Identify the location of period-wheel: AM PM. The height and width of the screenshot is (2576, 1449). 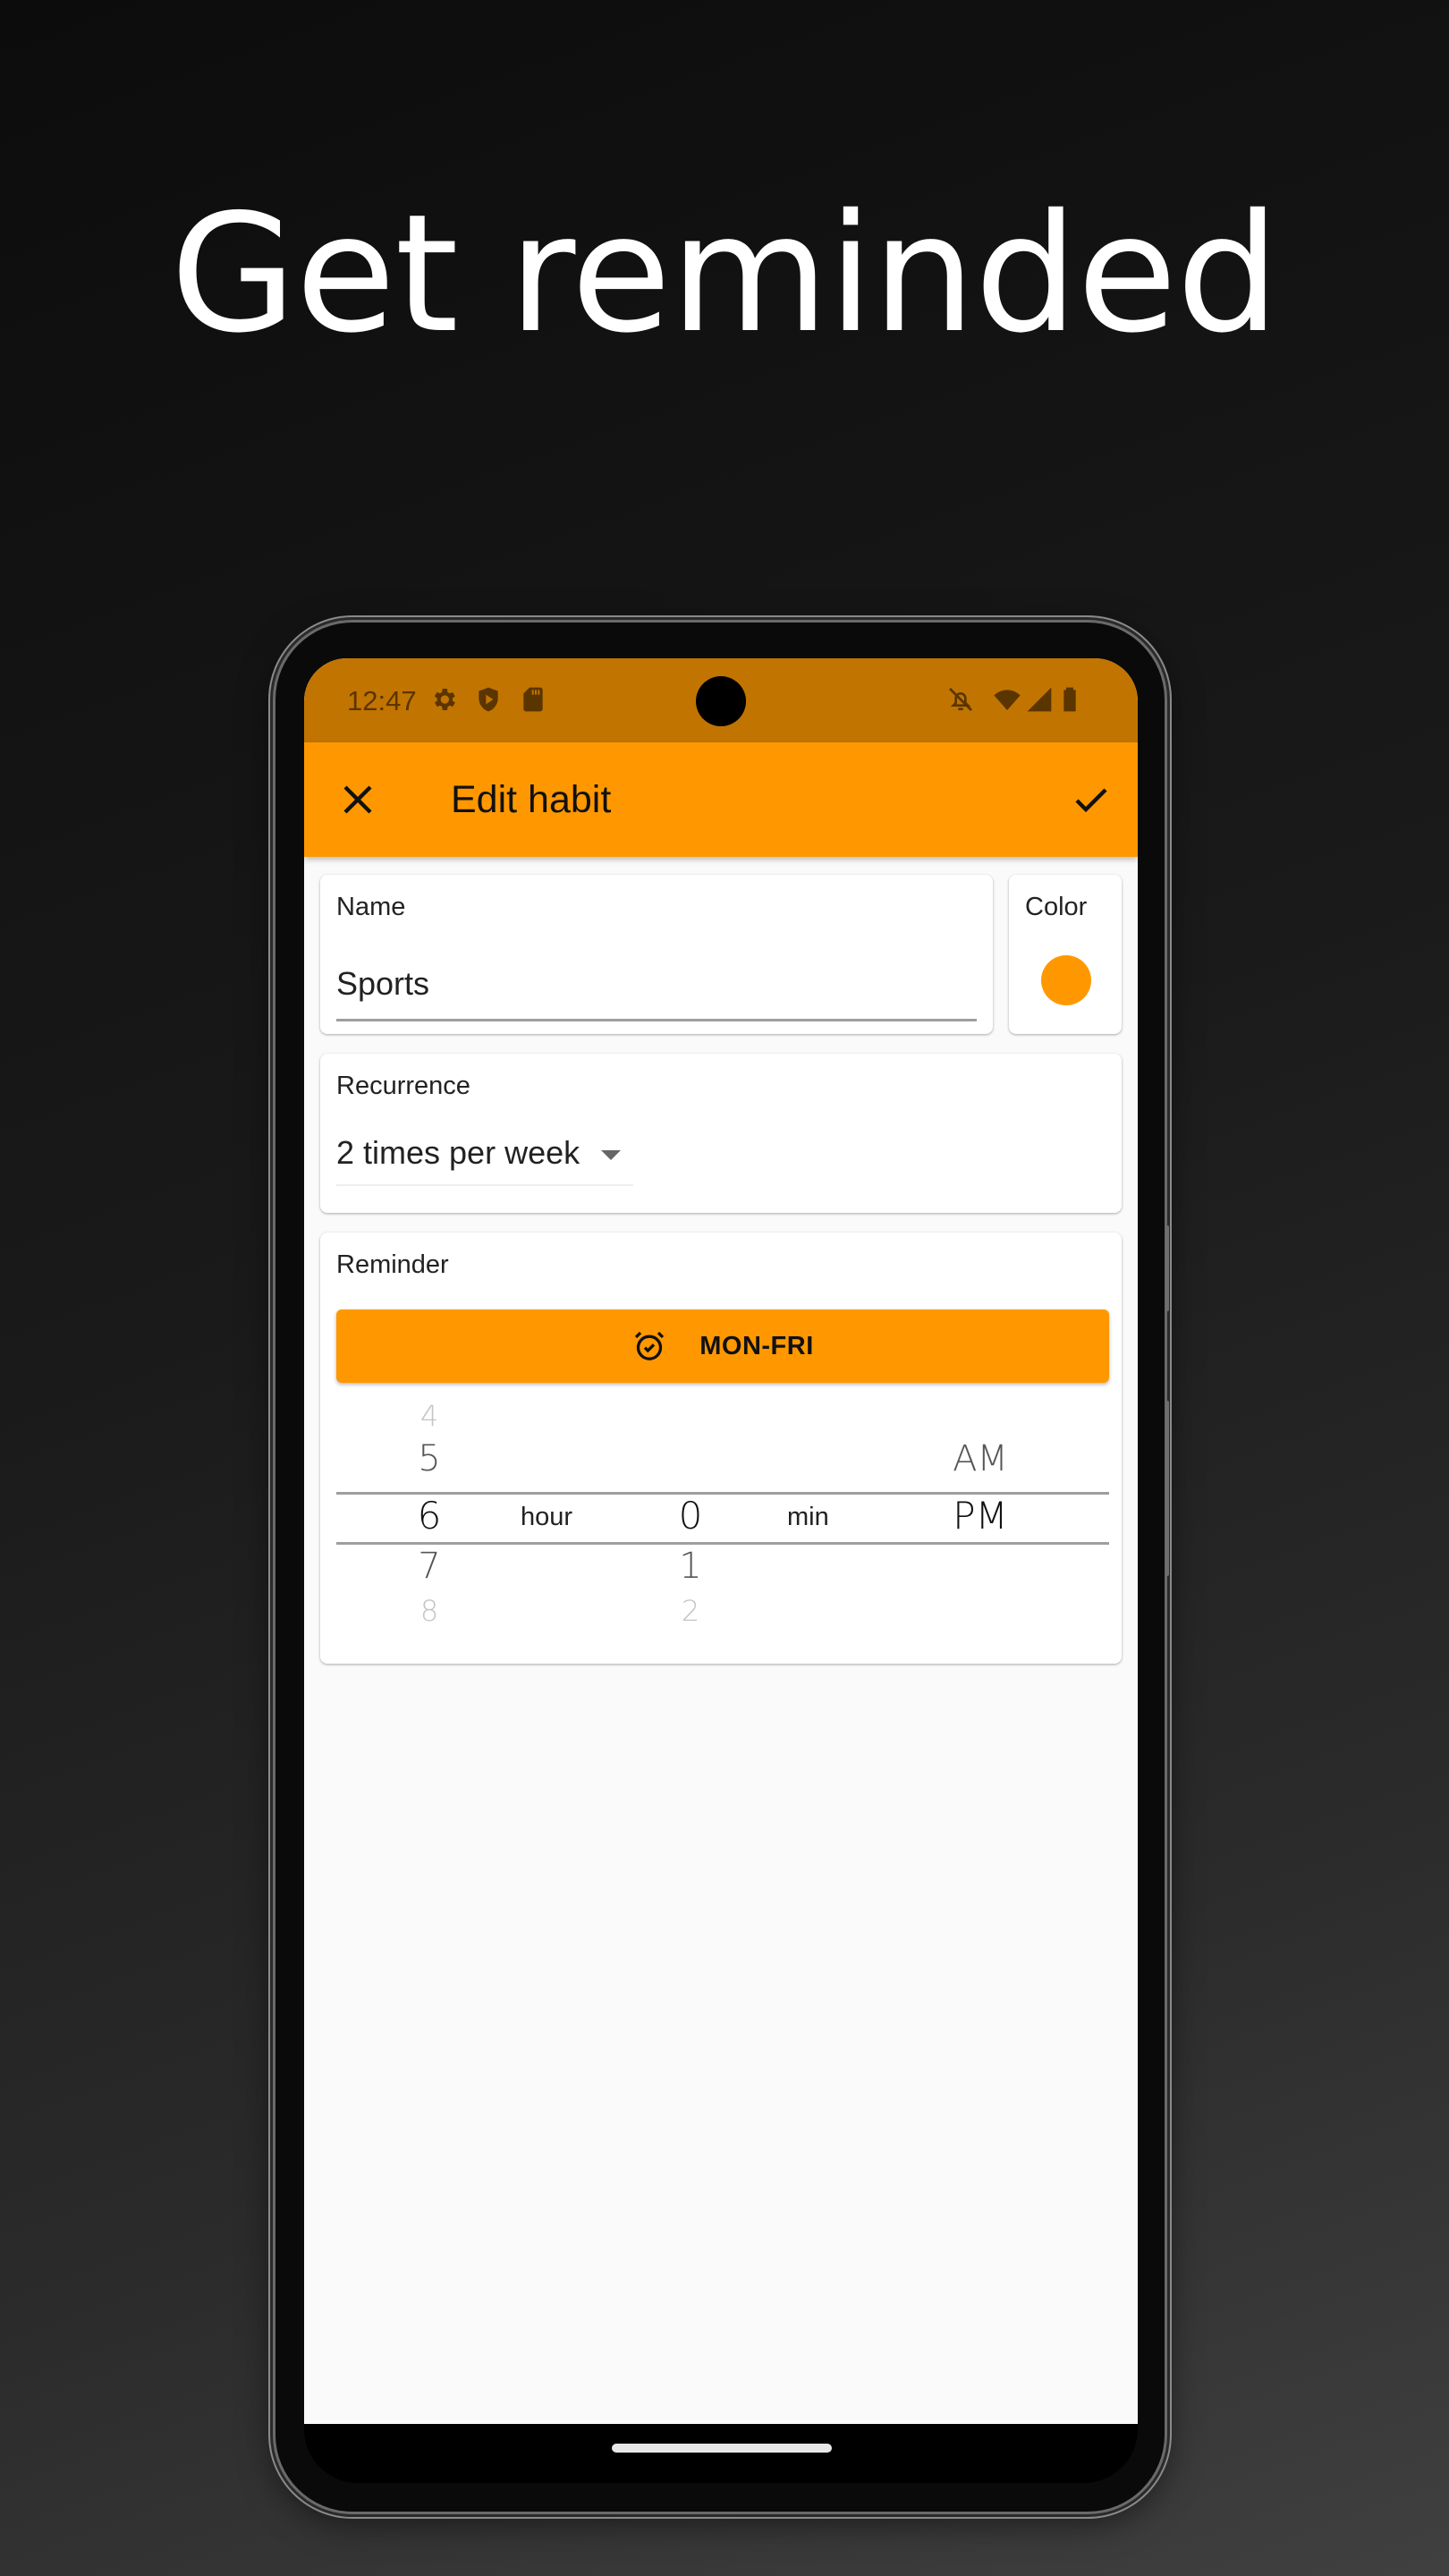
(980, 1519).